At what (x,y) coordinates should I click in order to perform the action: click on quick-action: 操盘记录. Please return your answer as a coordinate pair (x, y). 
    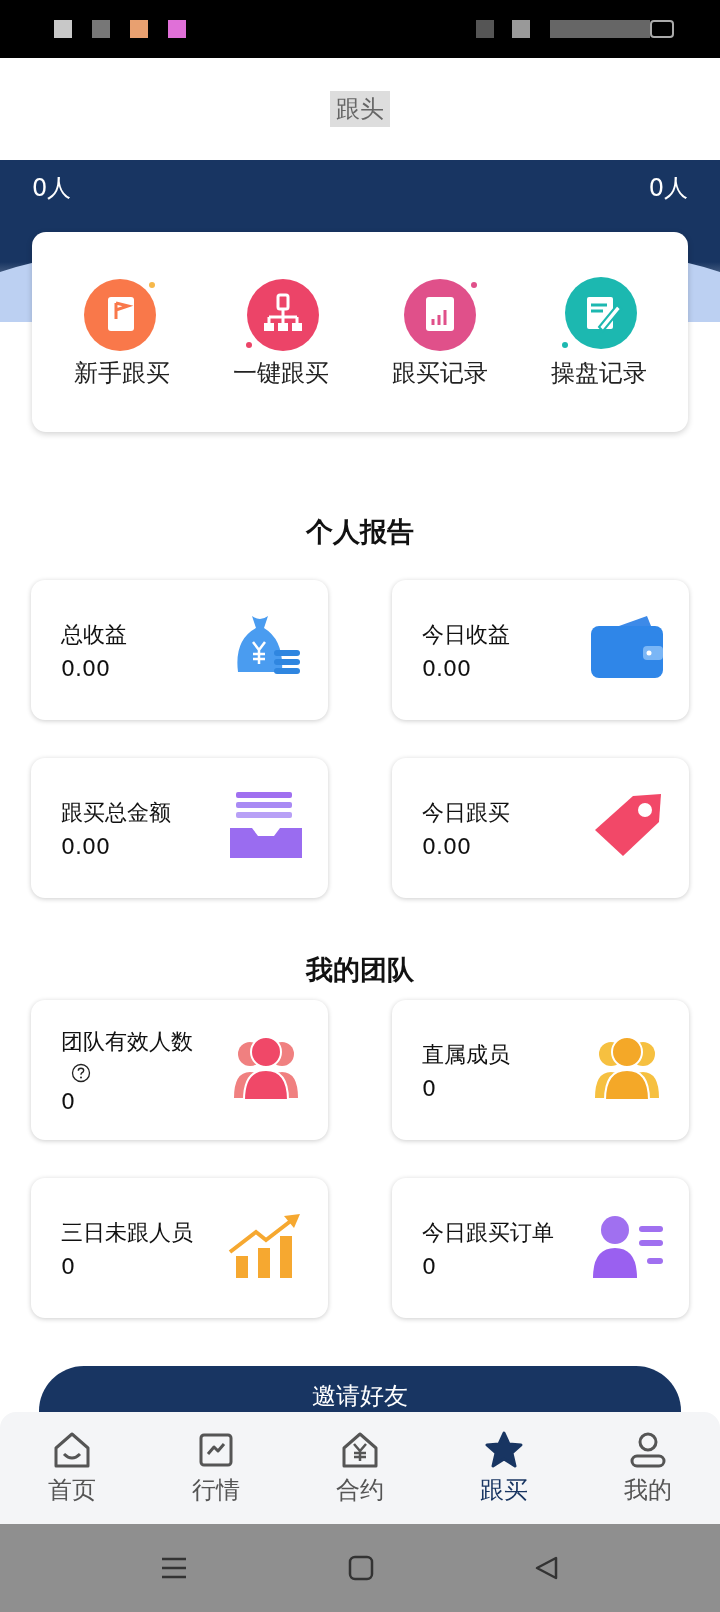
    Looking at the image, I should click on (598, 332).